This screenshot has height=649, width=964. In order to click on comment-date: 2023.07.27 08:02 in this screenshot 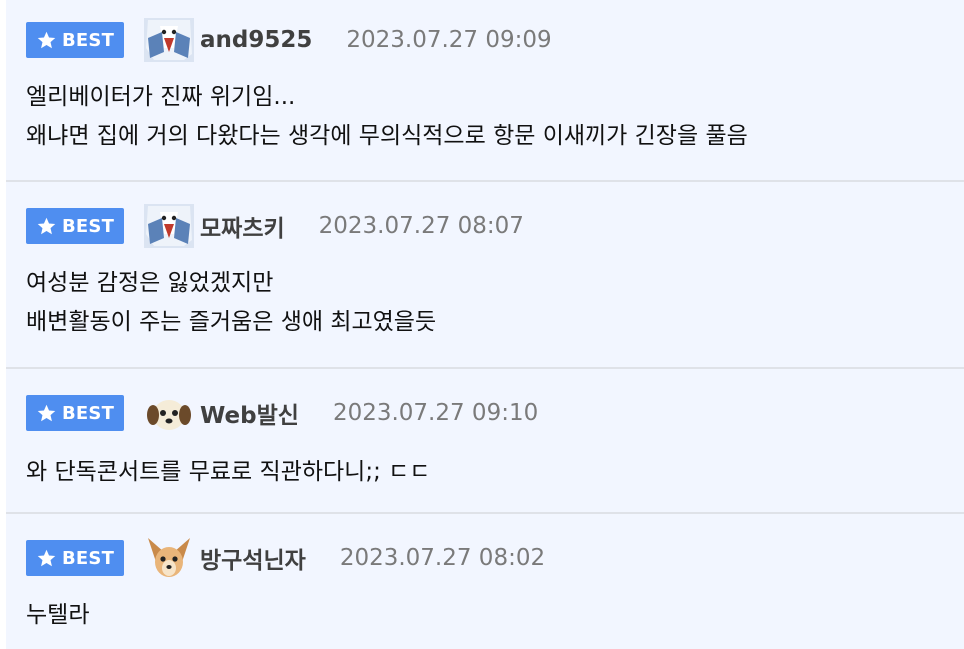, I will do `click(442, 558)`.